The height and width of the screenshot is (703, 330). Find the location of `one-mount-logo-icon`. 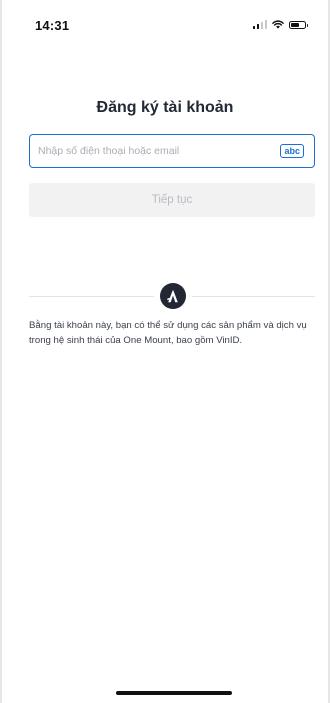

one-mount-logo-icon is located at coordinates (173, 296).